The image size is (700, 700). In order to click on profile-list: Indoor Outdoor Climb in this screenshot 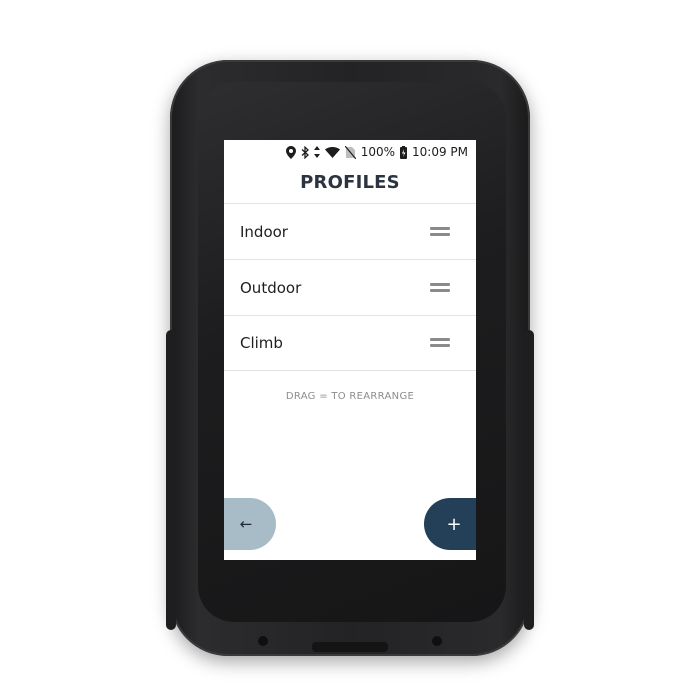, I will do `click(350, 287)`.